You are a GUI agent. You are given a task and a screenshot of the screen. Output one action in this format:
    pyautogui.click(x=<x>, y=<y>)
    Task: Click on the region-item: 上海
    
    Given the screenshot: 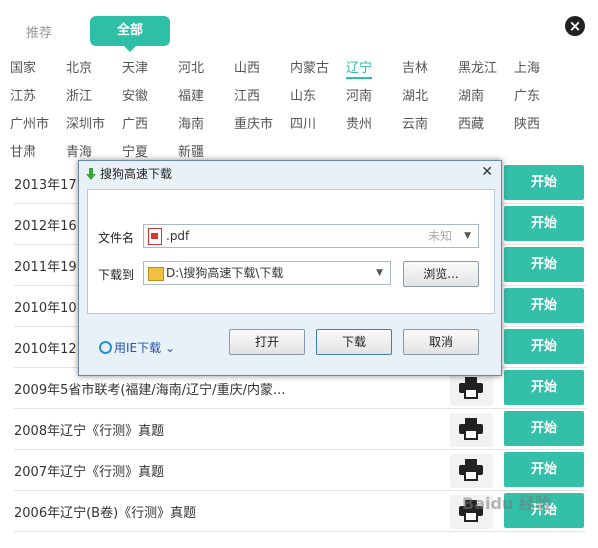 What is the action you would take?
    pyautogui.click(x=527, y=66)
    